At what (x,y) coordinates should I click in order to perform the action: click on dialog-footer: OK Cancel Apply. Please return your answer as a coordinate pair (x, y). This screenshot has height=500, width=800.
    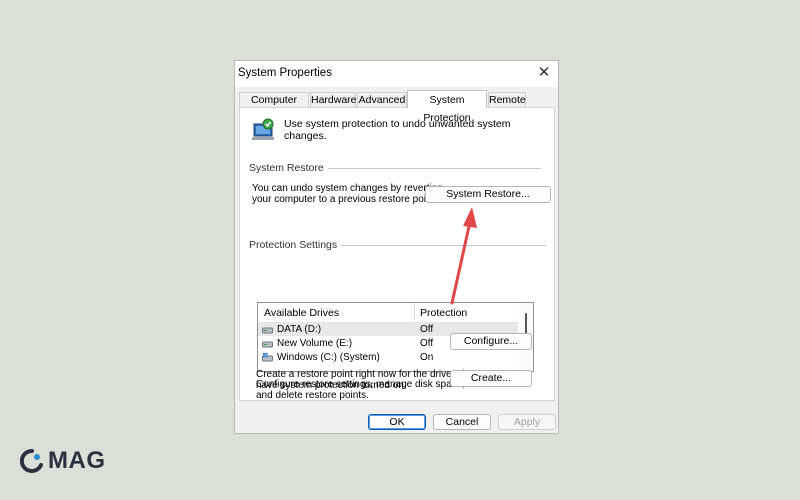
    Looking at the image, I should click on (396, 420).